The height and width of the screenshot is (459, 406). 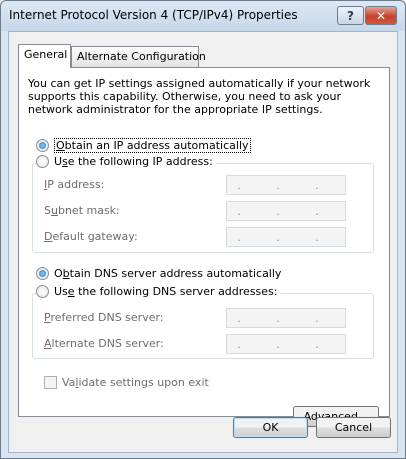 What do you see at coordinates (286, 344) in the screenshot?
I see `alternate-dns-input: . . .` at bounding box center [286, 344].